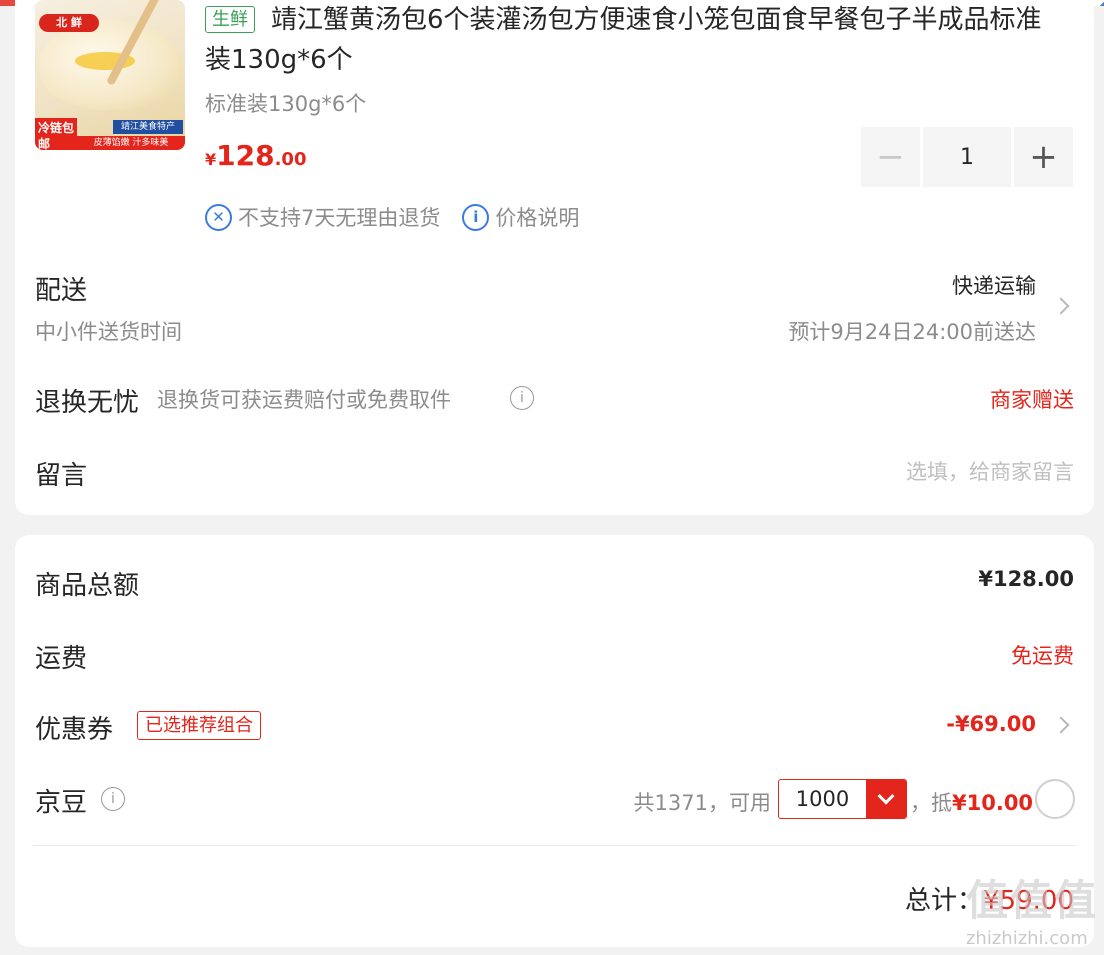  What do you see at coordinates (218, 217) in the screenshot?
I see `no-return-icon: ✕` at bounding box center [218, 217].